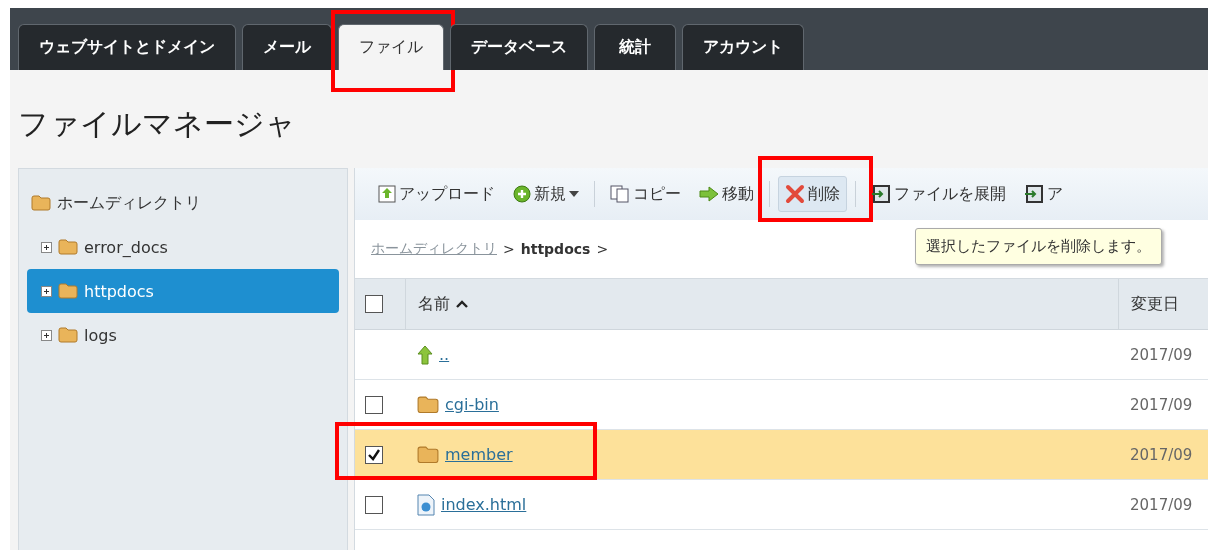 This screenshot has width=1208, height=558. Describe the element at coordinates (434, 304) in the screenshot. I see `header-label: 名前` at that location.